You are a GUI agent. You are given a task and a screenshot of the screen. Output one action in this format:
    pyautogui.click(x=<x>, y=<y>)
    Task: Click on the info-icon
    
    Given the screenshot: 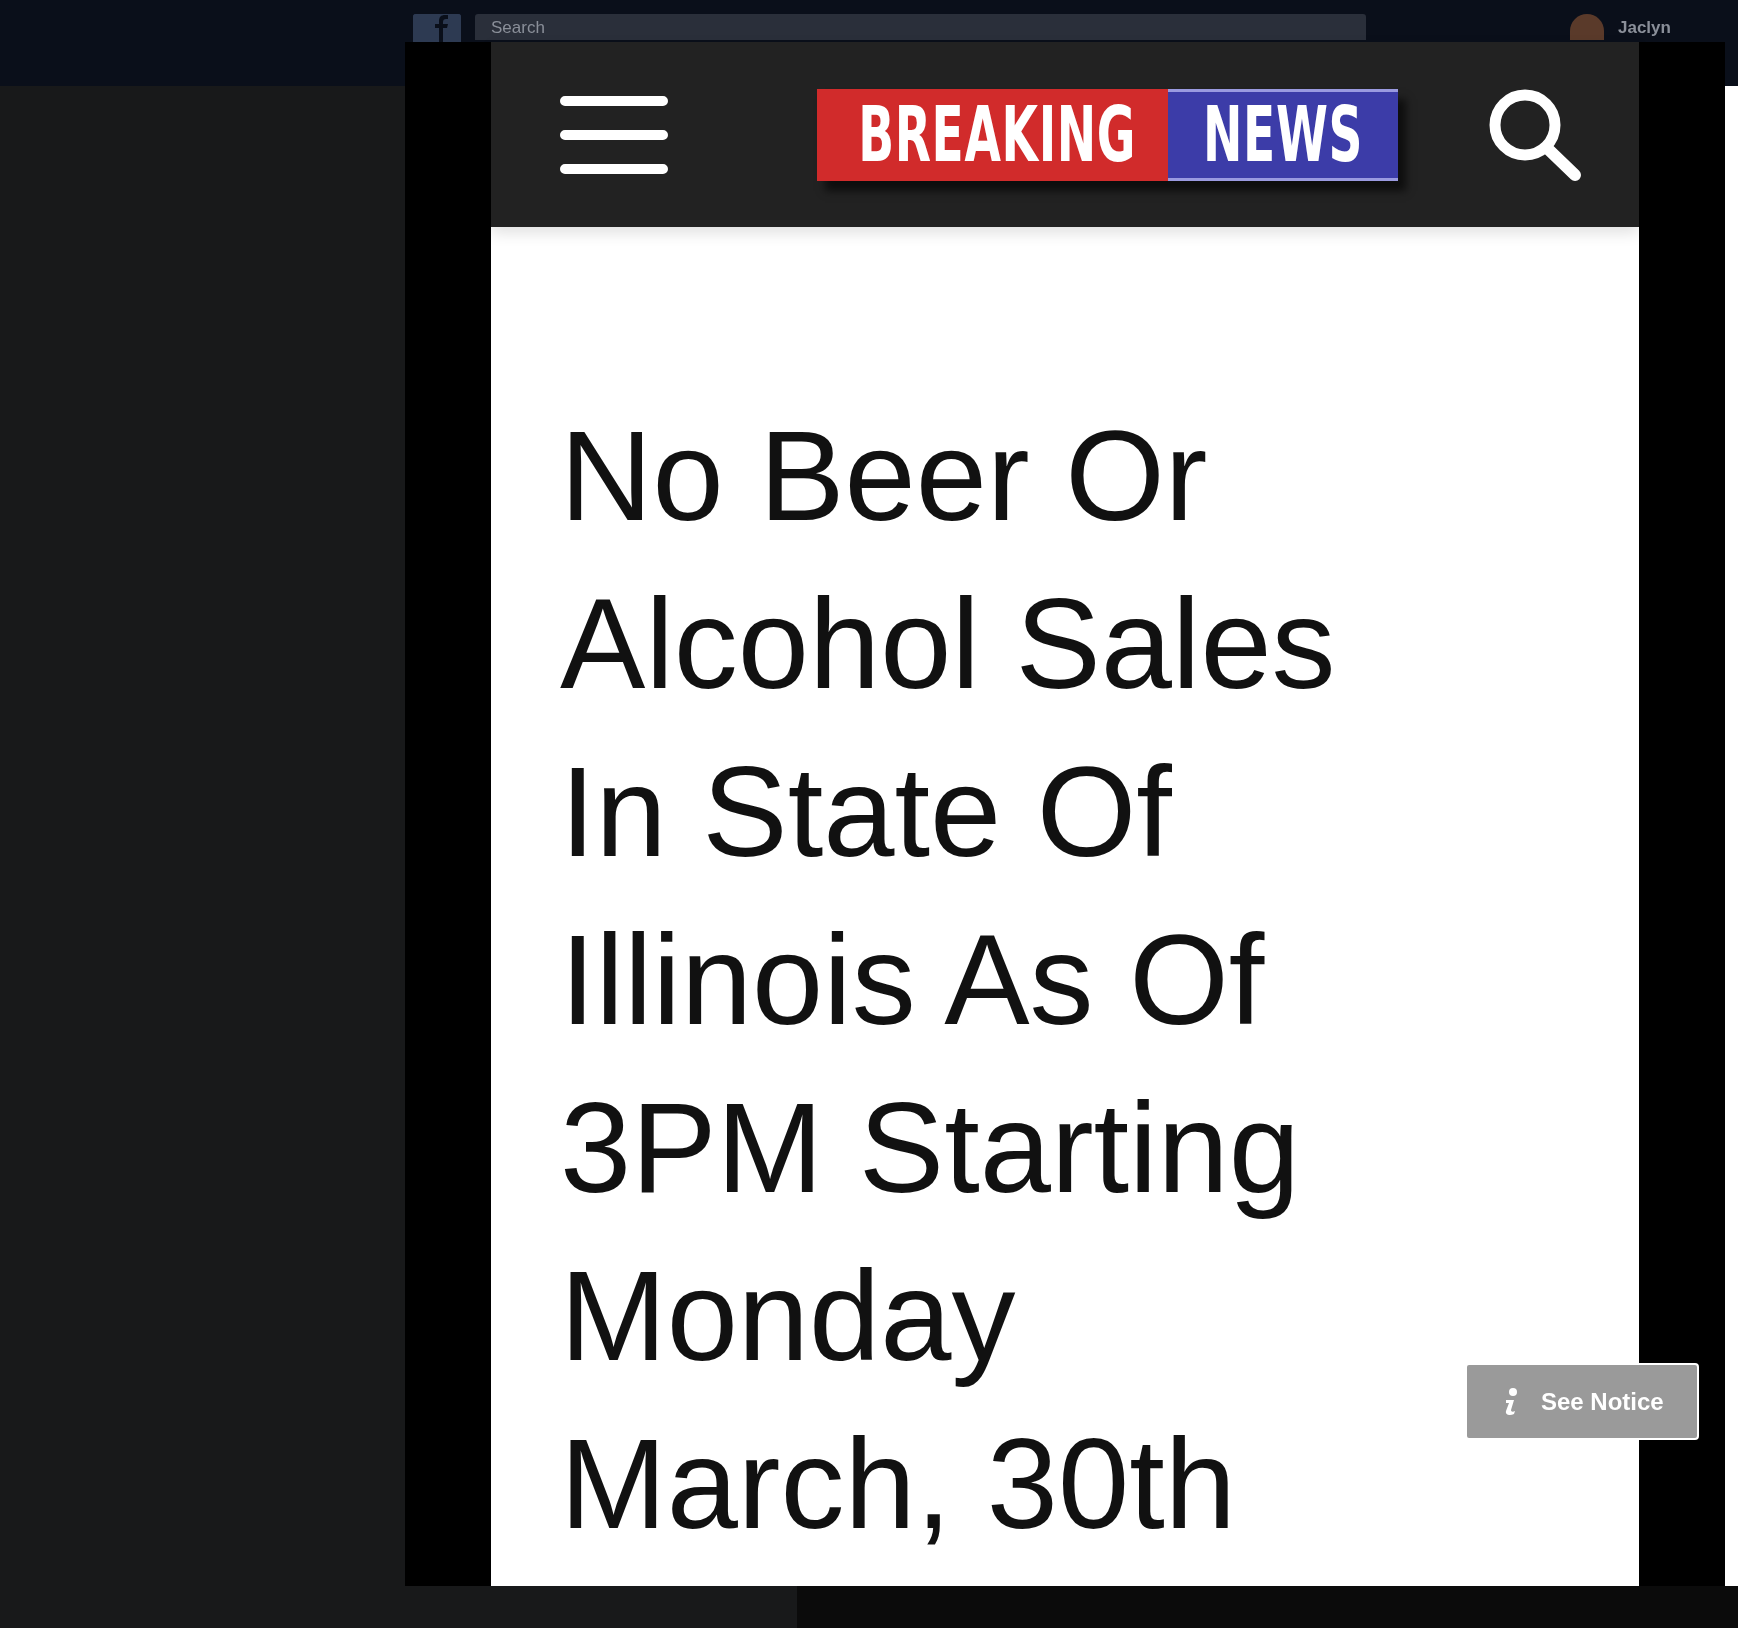 What is the action you would take?
    pyautogui.click(x=1511, y=1401)
    